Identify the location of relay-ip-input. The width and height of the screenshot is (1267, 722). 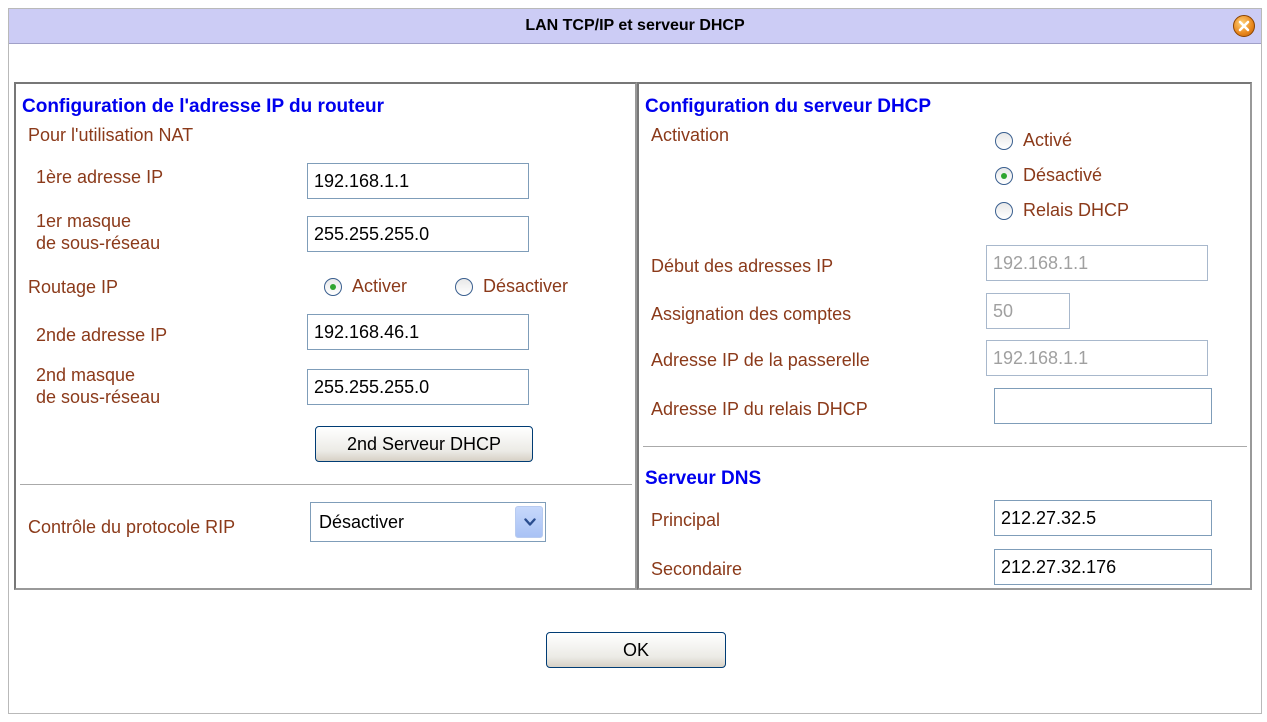
(1103, 406).